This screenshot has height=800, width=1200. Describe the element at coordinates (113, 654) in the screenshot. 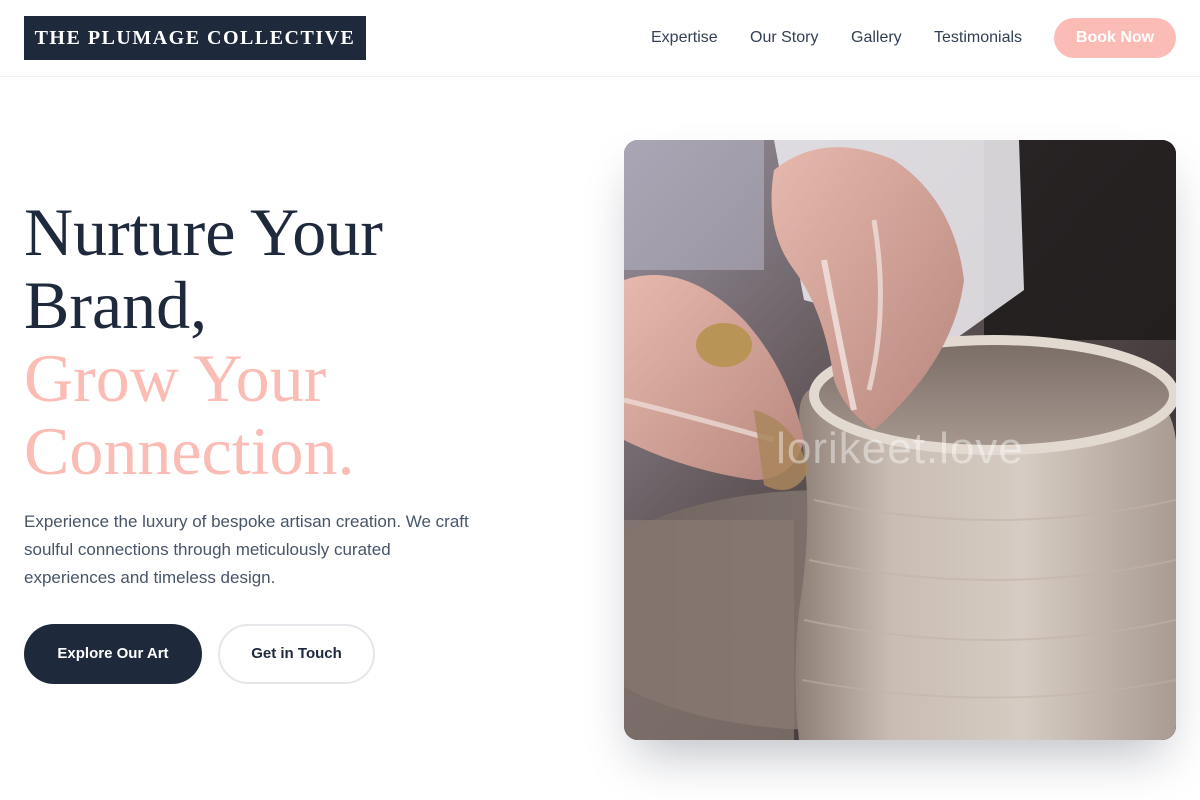

I see `explore-our-art-button: Explore Our Art` at that location.